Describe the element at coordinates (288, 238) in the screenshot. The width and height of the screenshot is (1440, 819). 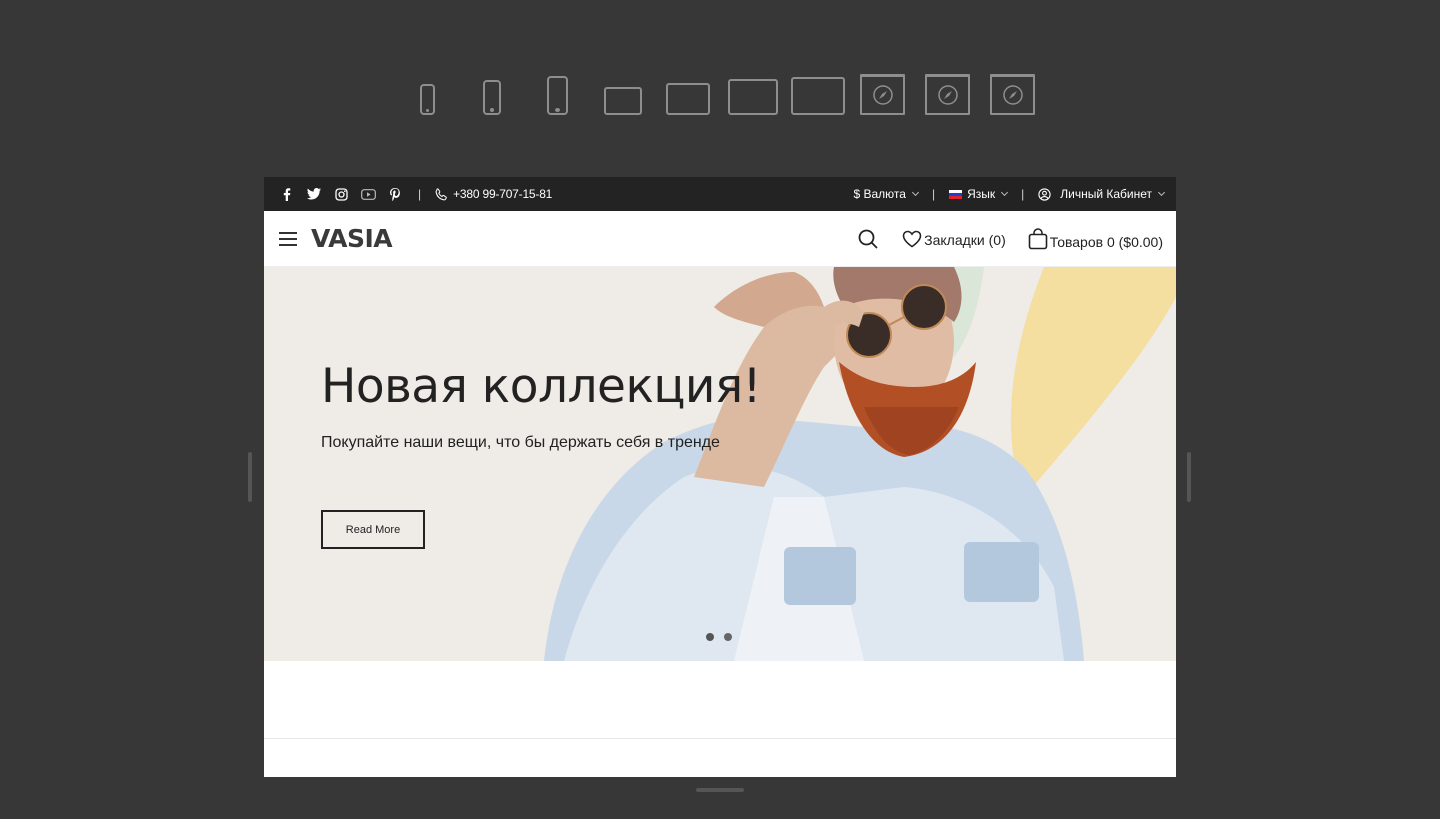
I see `menu-icon` at that location.